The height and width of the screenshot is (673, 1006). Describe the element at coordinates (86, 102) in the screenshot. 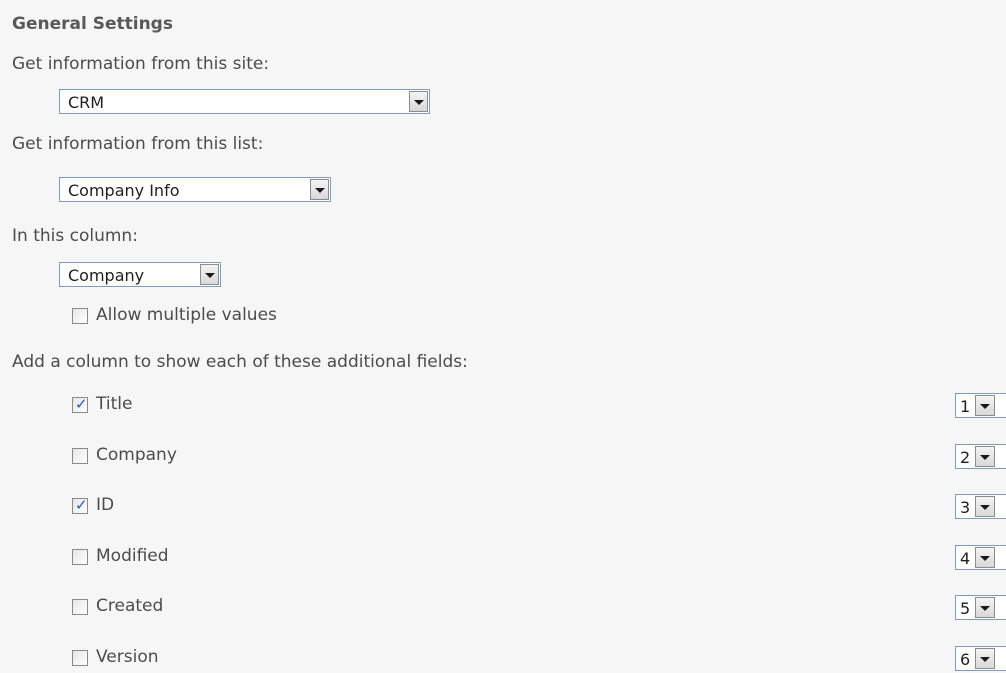

I see `site-select-value: CRM` at that location.